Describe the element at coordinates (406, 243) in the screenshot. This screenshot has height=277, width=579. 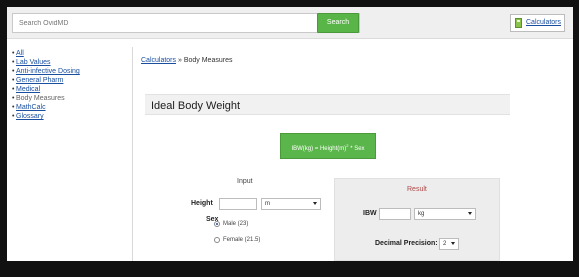
I see `precision-label: Decimal Precision:` at that location.